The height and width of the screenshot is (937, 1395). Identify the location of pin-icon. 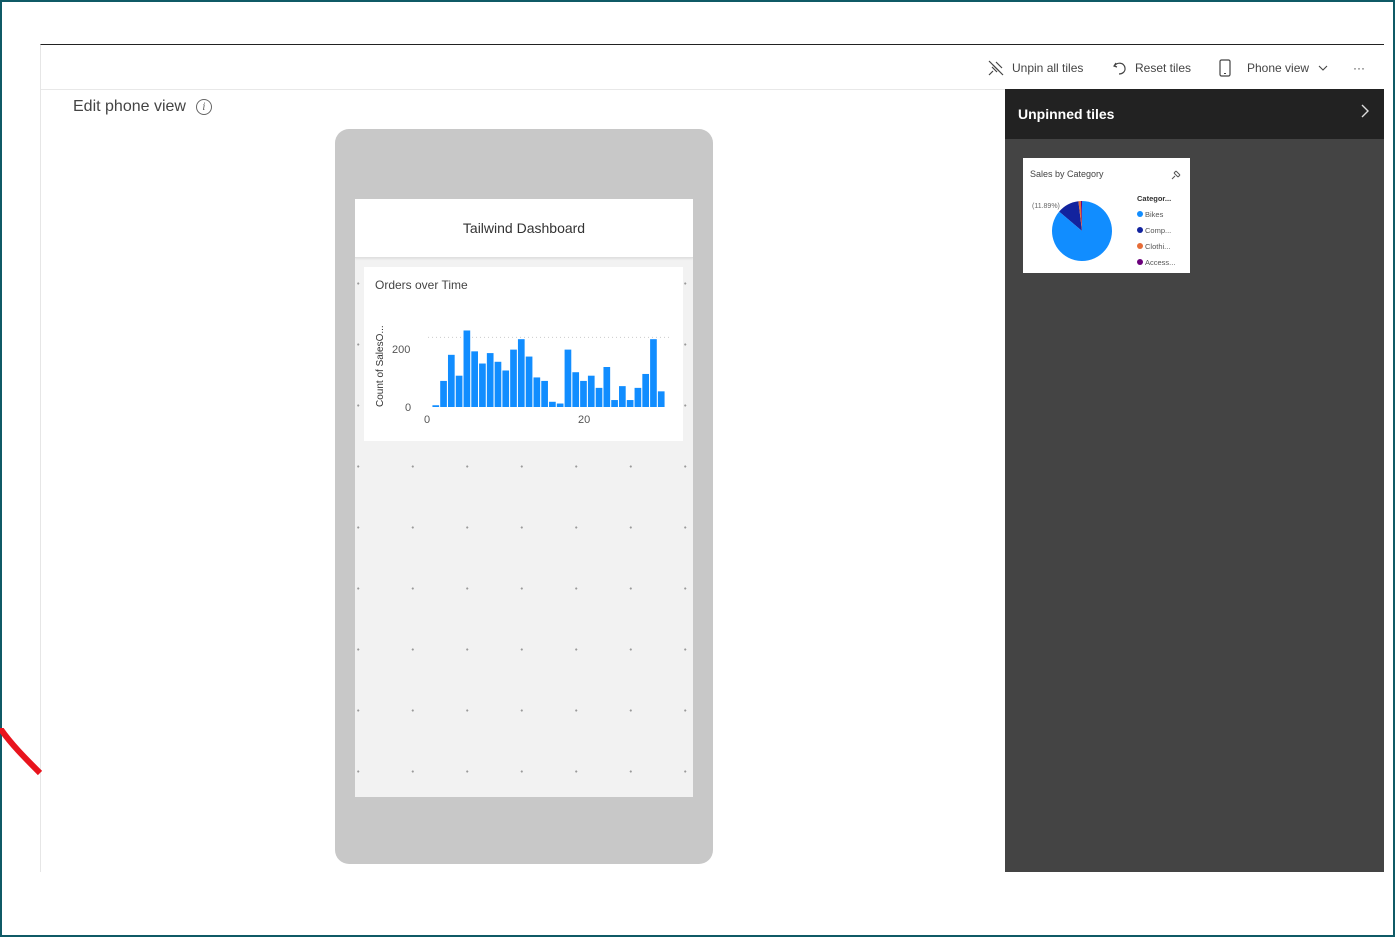
(1176, 175).